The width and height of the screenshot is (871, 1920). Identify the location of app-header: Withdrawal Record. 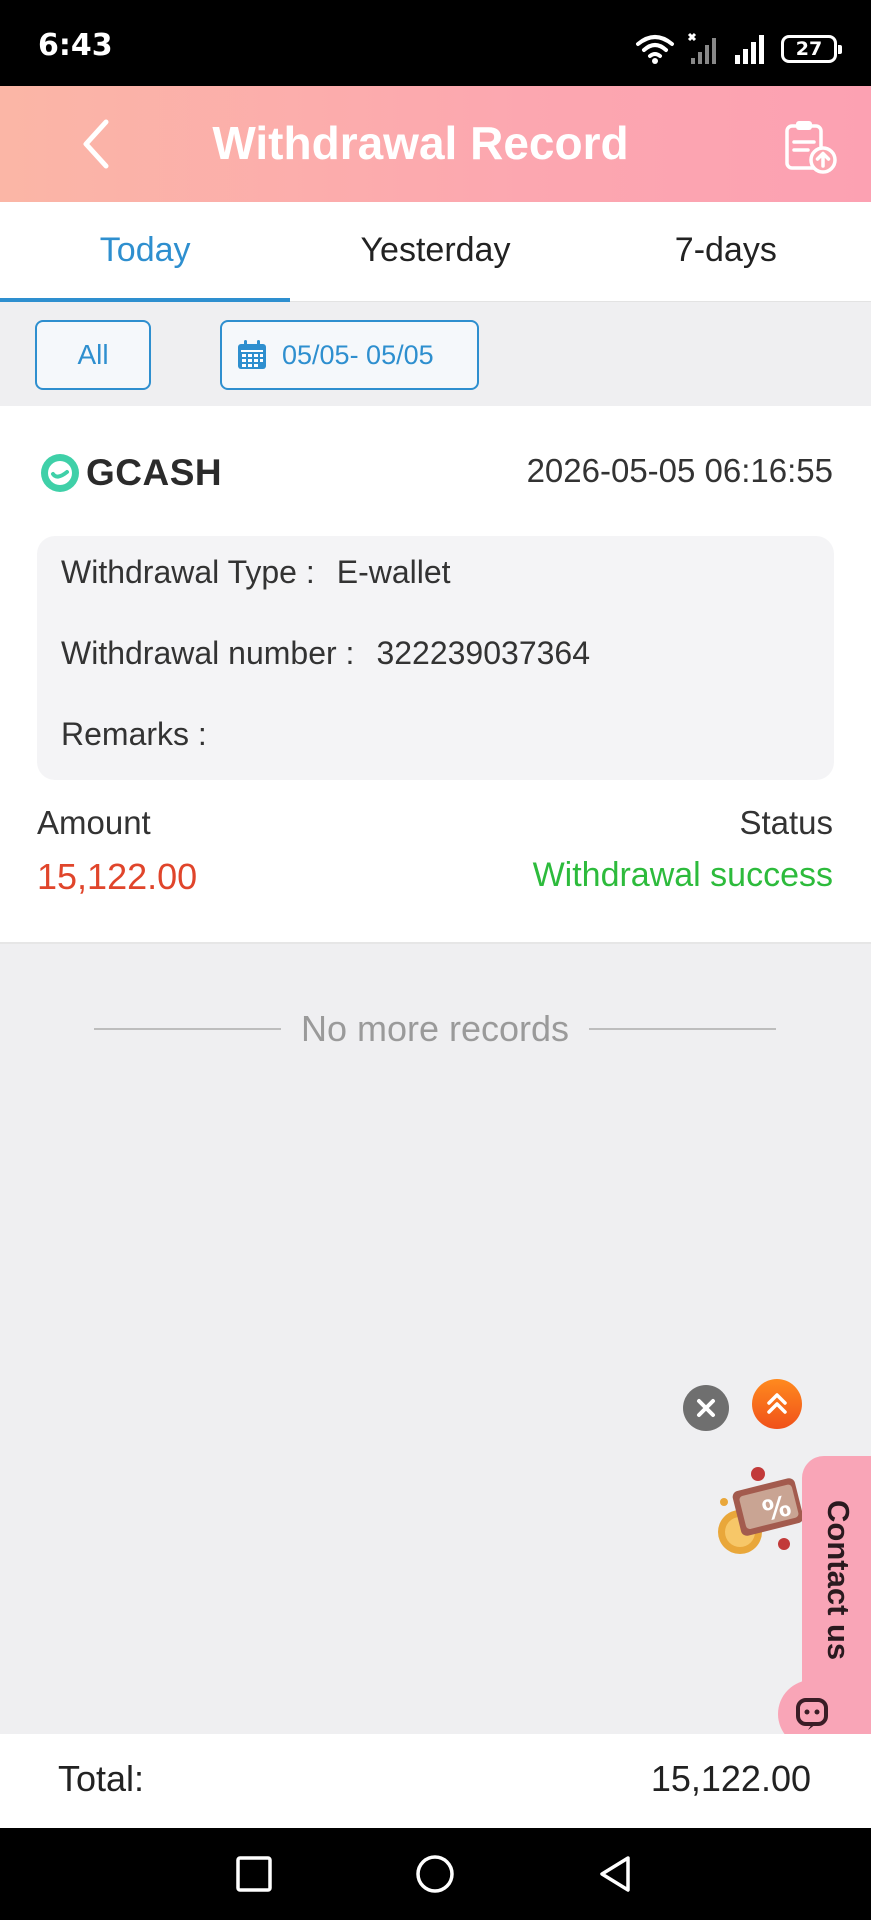
(435, 144).